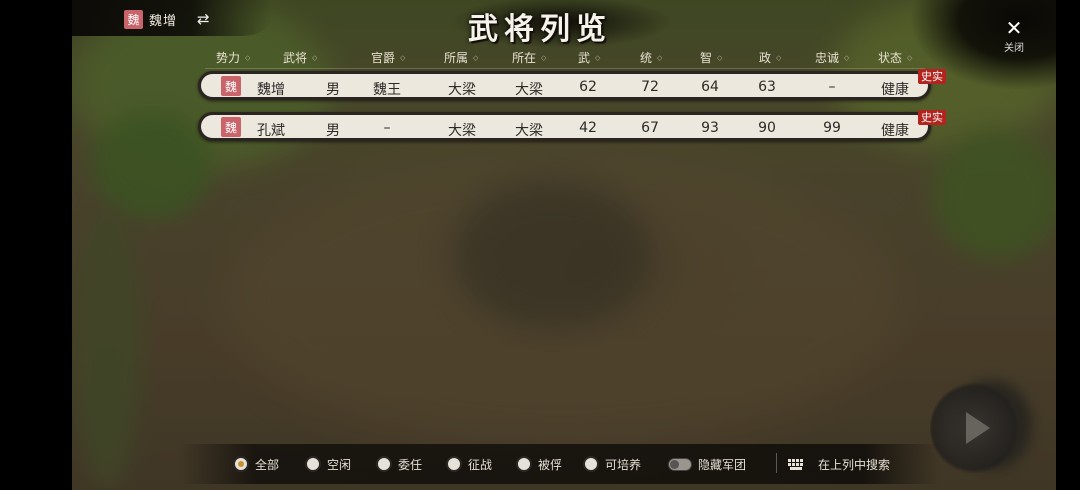 The height and width of the screenshot is (490, 1080). Describe the element at coordinates (776, 463) in the screenshot. I see `filter-divider` at that location.